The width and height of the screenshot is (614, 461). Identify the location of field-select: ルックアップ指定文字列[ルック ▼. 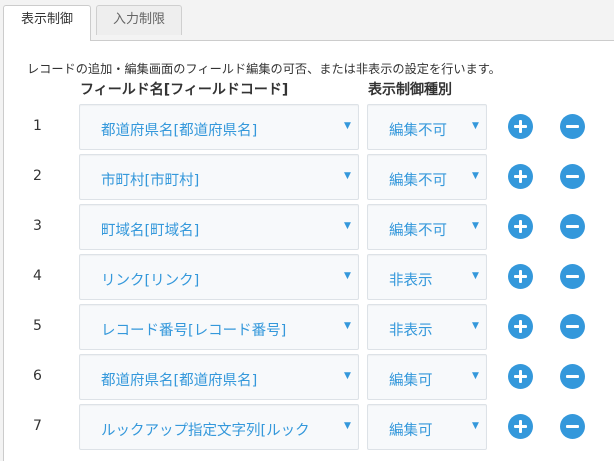
(219, 427).